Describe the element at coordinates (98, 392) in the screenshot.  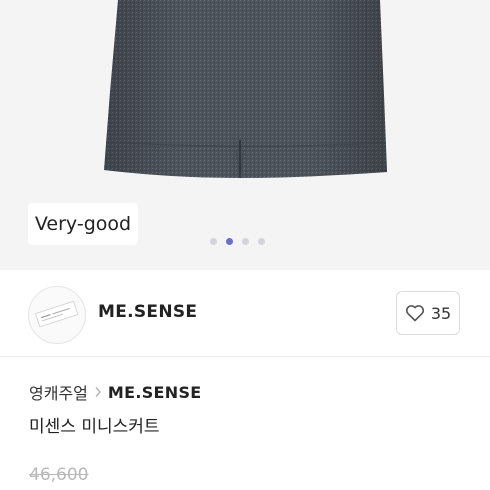
I see `chevron-right-icon` at that location.